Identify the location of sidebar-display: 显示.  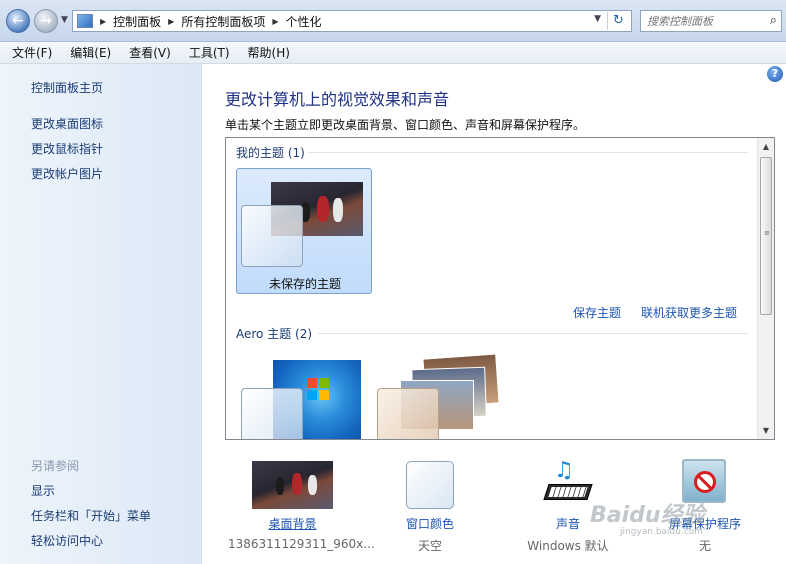
(43, 490).